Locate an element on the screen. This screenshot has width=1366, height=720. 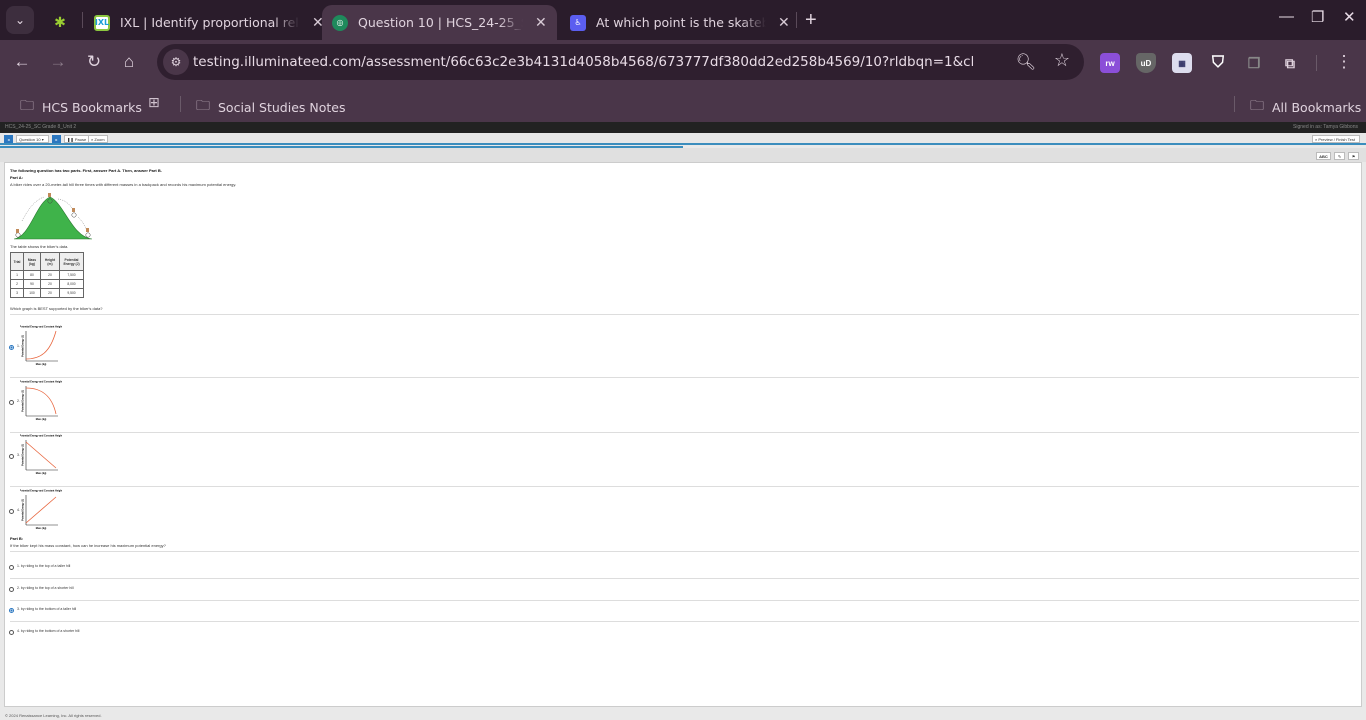
prev-question-button: ◂ is located at coordinates (8, 139).